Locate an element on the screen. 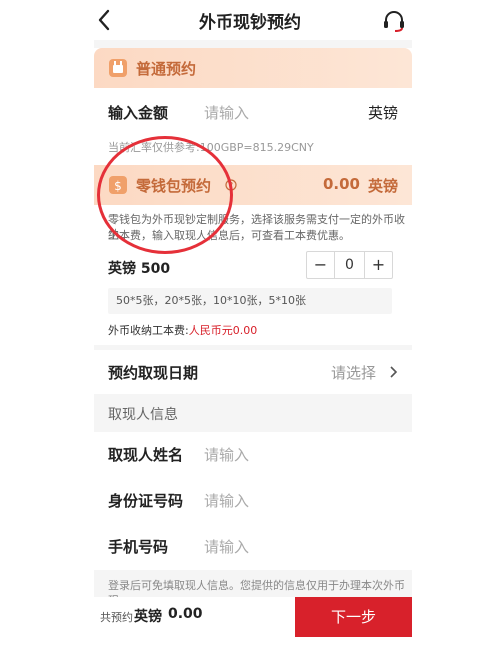  quantity-stepper: − 0 + is located at coordinates (349, 265).